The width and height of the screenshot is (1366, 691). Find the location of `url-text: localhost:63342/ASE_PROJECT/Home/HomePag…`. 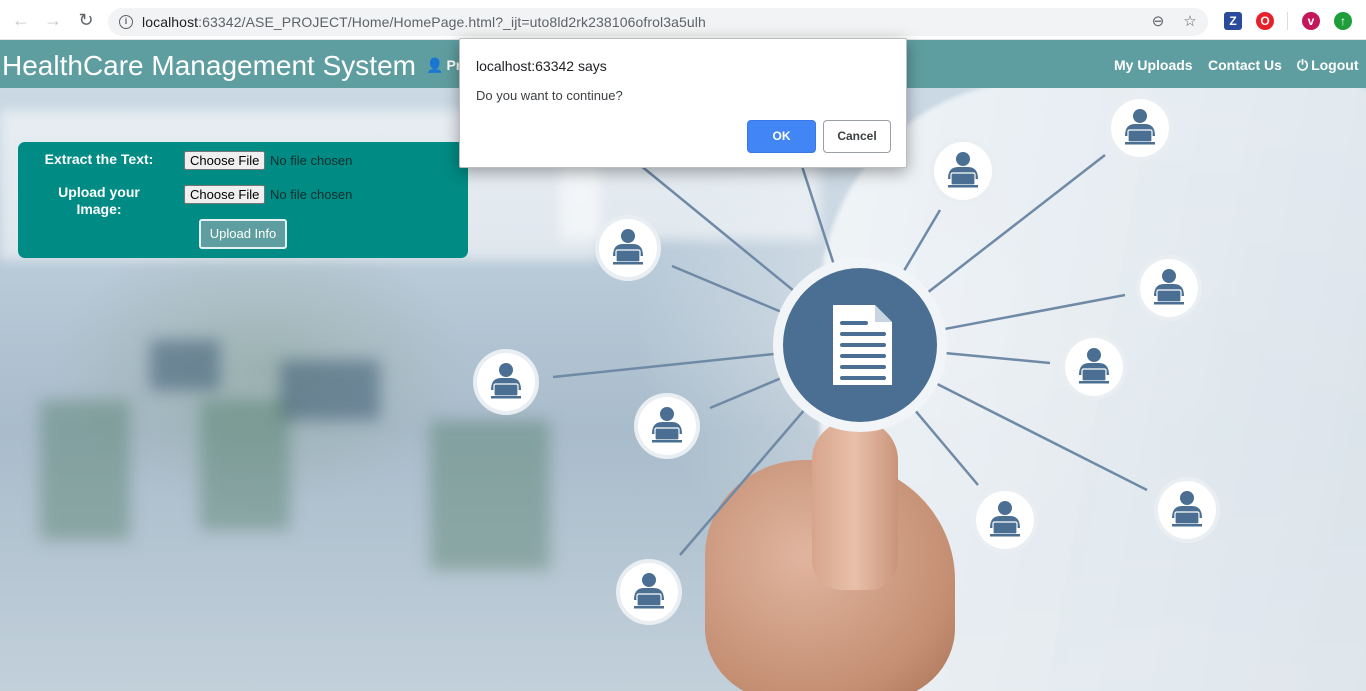

url-text: localhost:63342/ASE_PROJECT/Home/HomePag… is located at coordinates (424, 22).